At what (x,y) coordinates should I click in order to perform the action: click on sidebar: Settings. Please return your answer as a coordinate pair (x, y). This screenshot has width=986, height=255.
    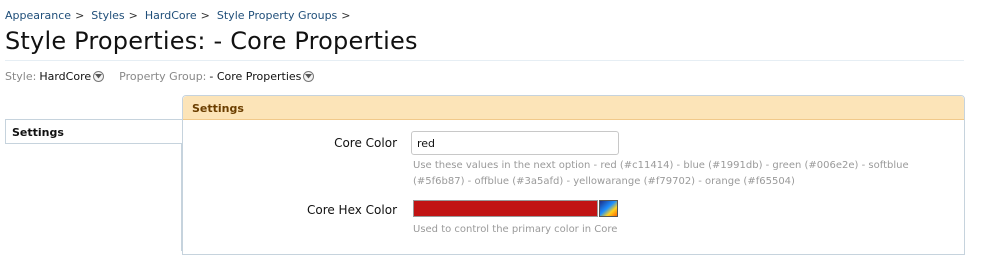
    Looking at the image, I should click on (93, 185).